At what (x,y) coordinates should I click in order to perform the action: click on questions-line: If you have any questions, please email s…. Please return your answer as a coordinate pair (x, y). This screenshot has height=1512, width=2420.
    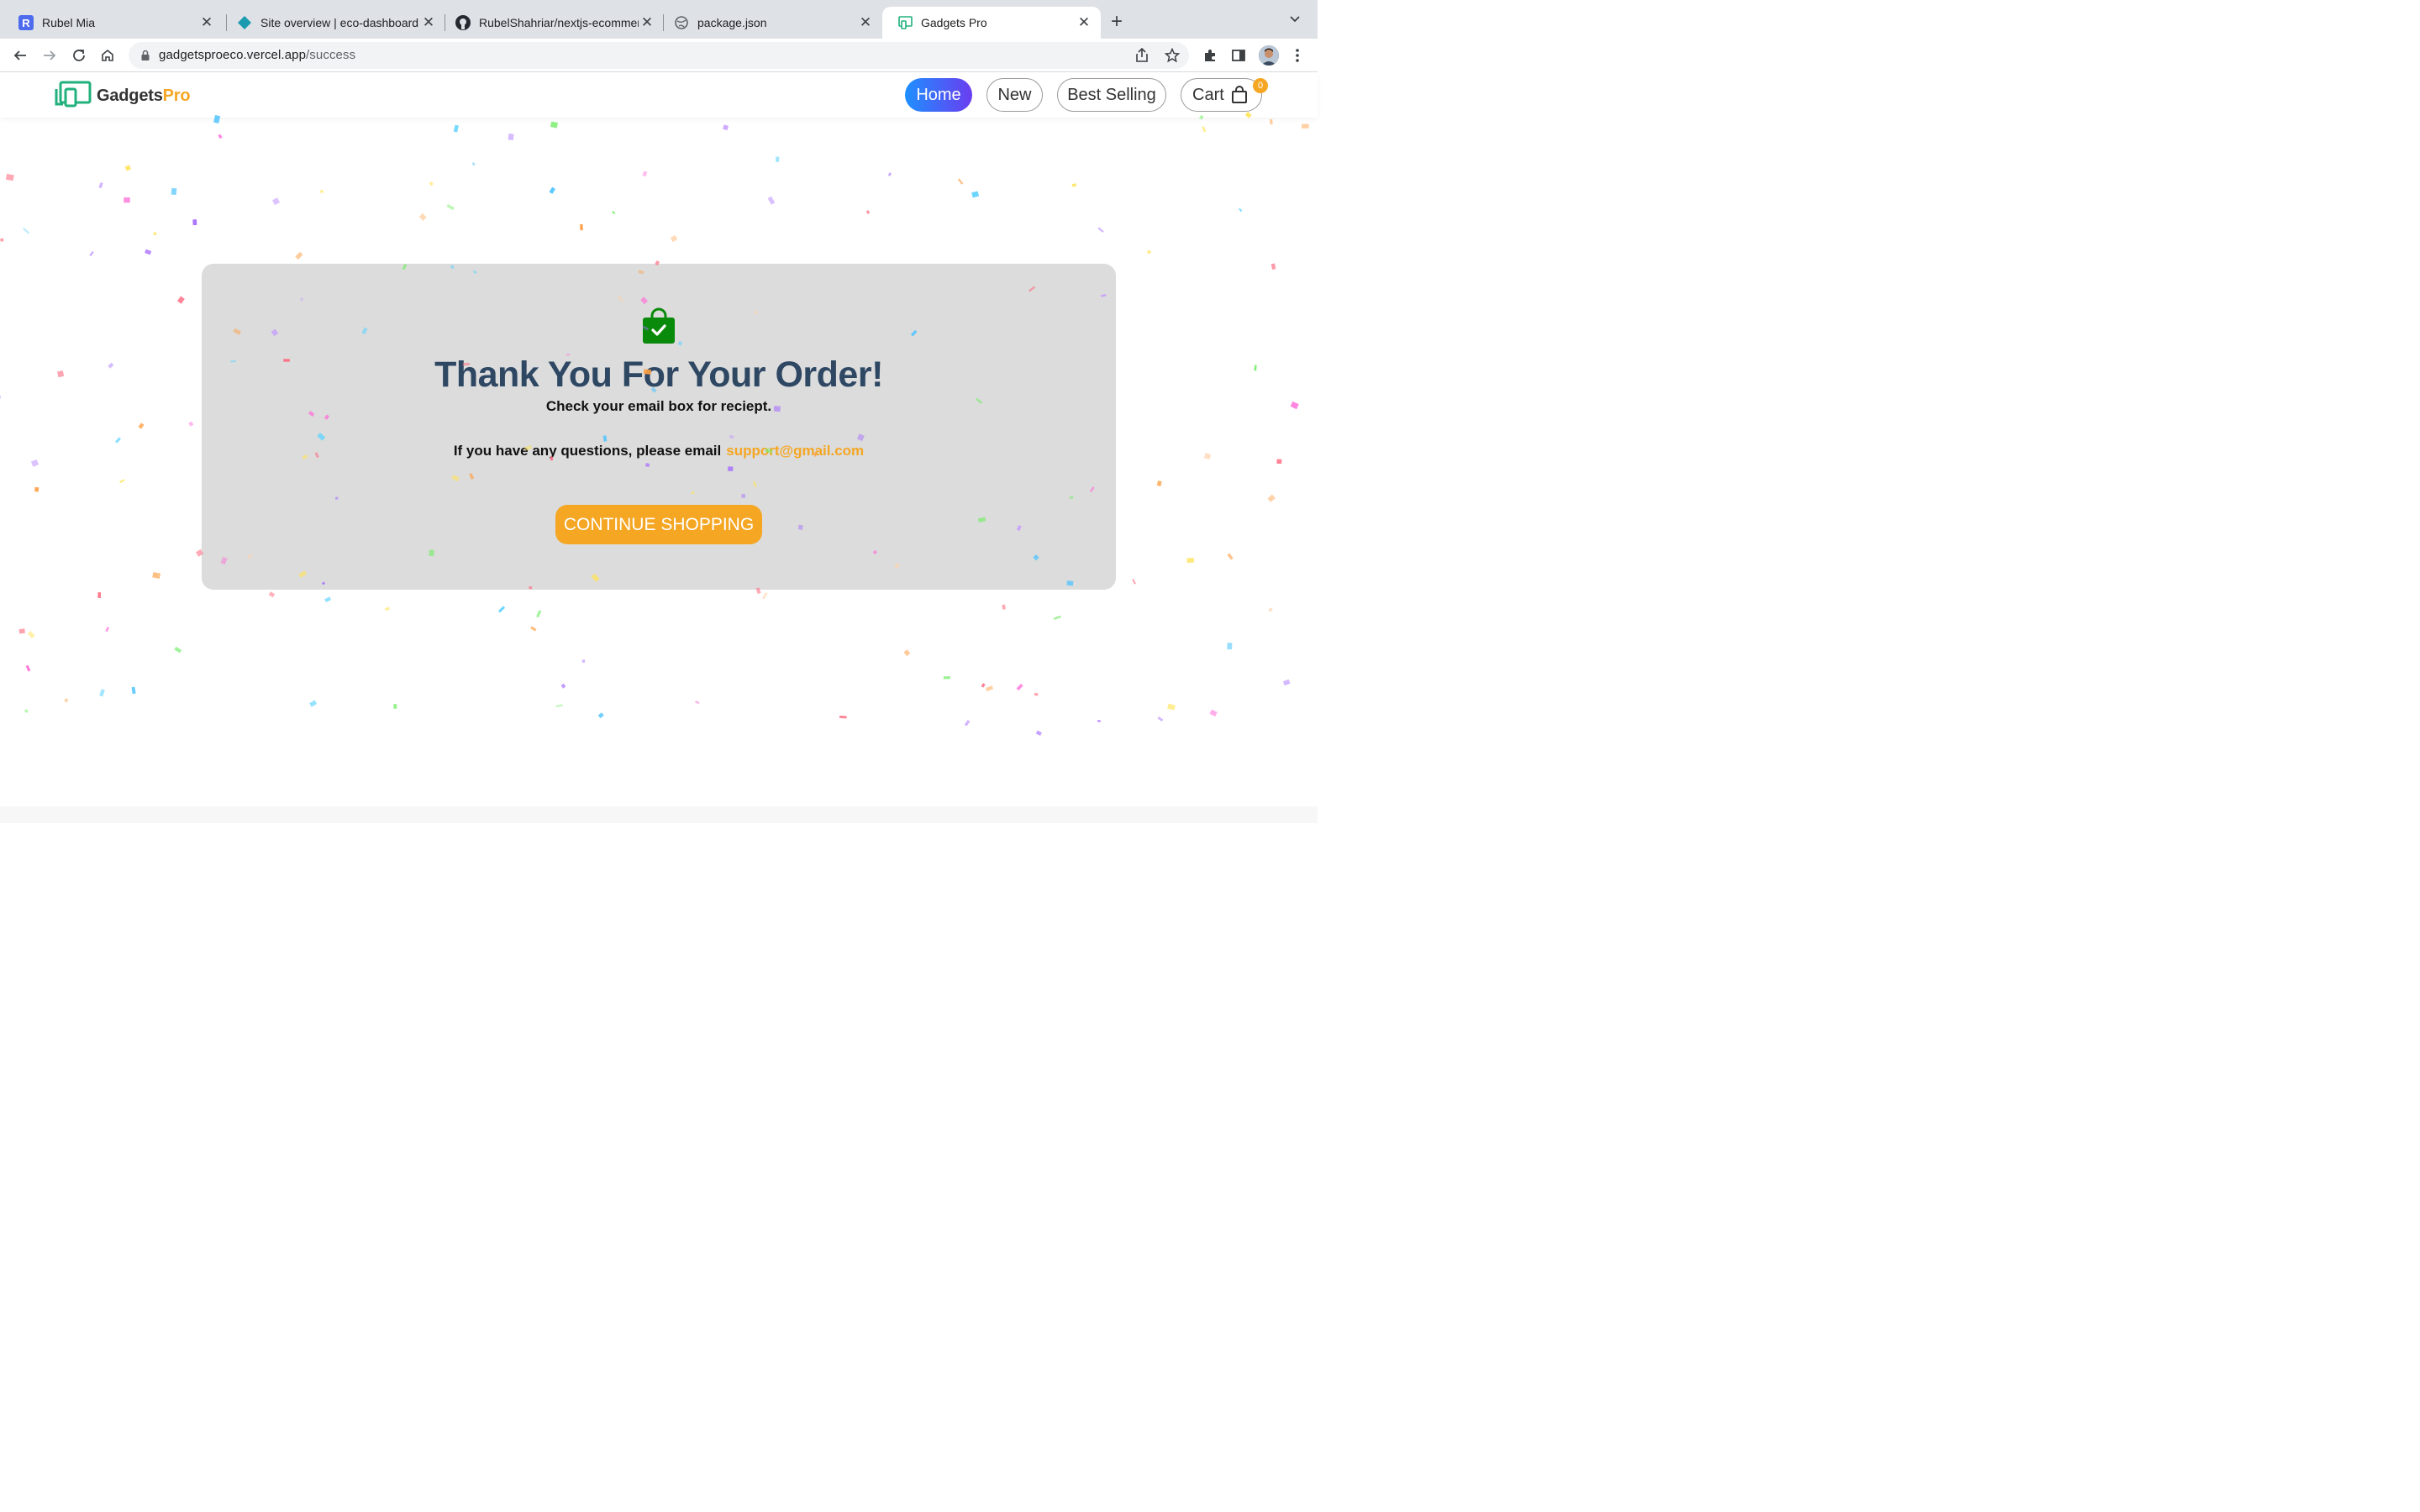
    Looking at the image, I should click on (659, 451).